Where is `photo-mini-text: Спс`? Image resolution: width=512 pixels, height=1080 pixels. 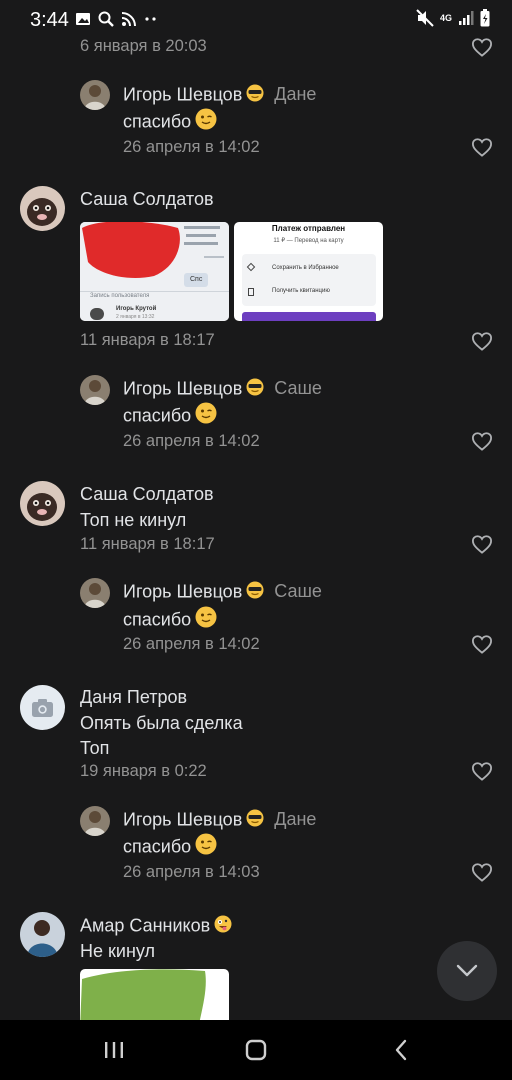
photo-mini-text: Спс is located at coordinates (196, 279).